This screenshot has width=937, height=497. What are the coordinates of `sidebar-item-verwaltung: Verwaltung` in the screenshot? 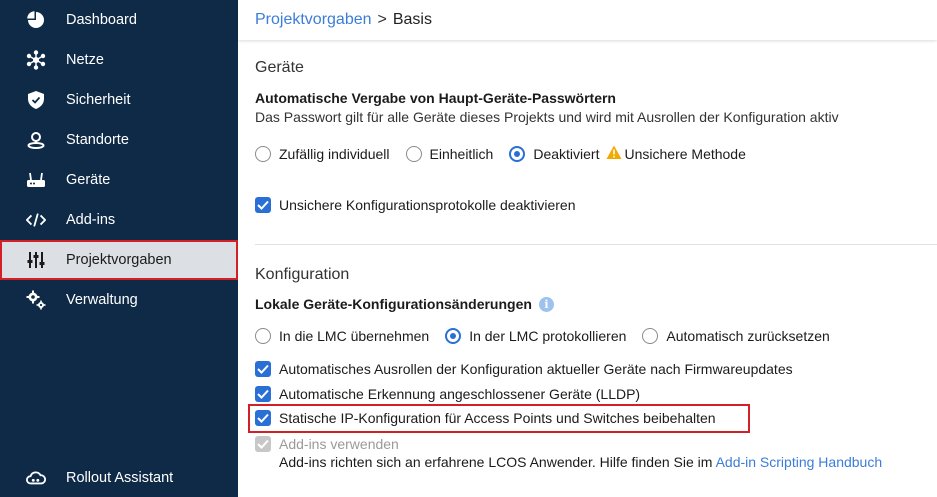 It's located at (119, 300).